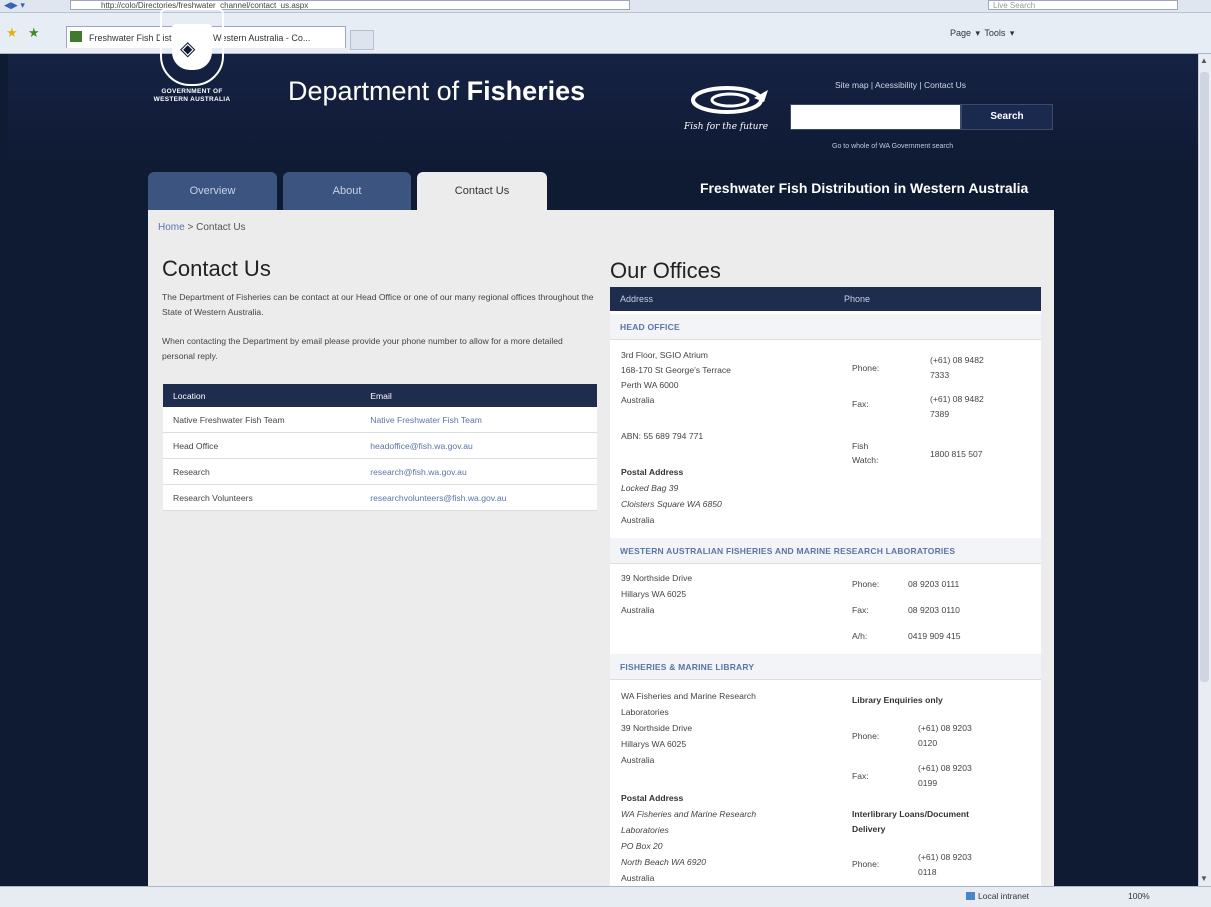 Image resolution: width=1211 pixels, height=907 pixels. Describe the element at coordinates (262, 395) in the screenshot. I see `column-header-location: Location` at that location.